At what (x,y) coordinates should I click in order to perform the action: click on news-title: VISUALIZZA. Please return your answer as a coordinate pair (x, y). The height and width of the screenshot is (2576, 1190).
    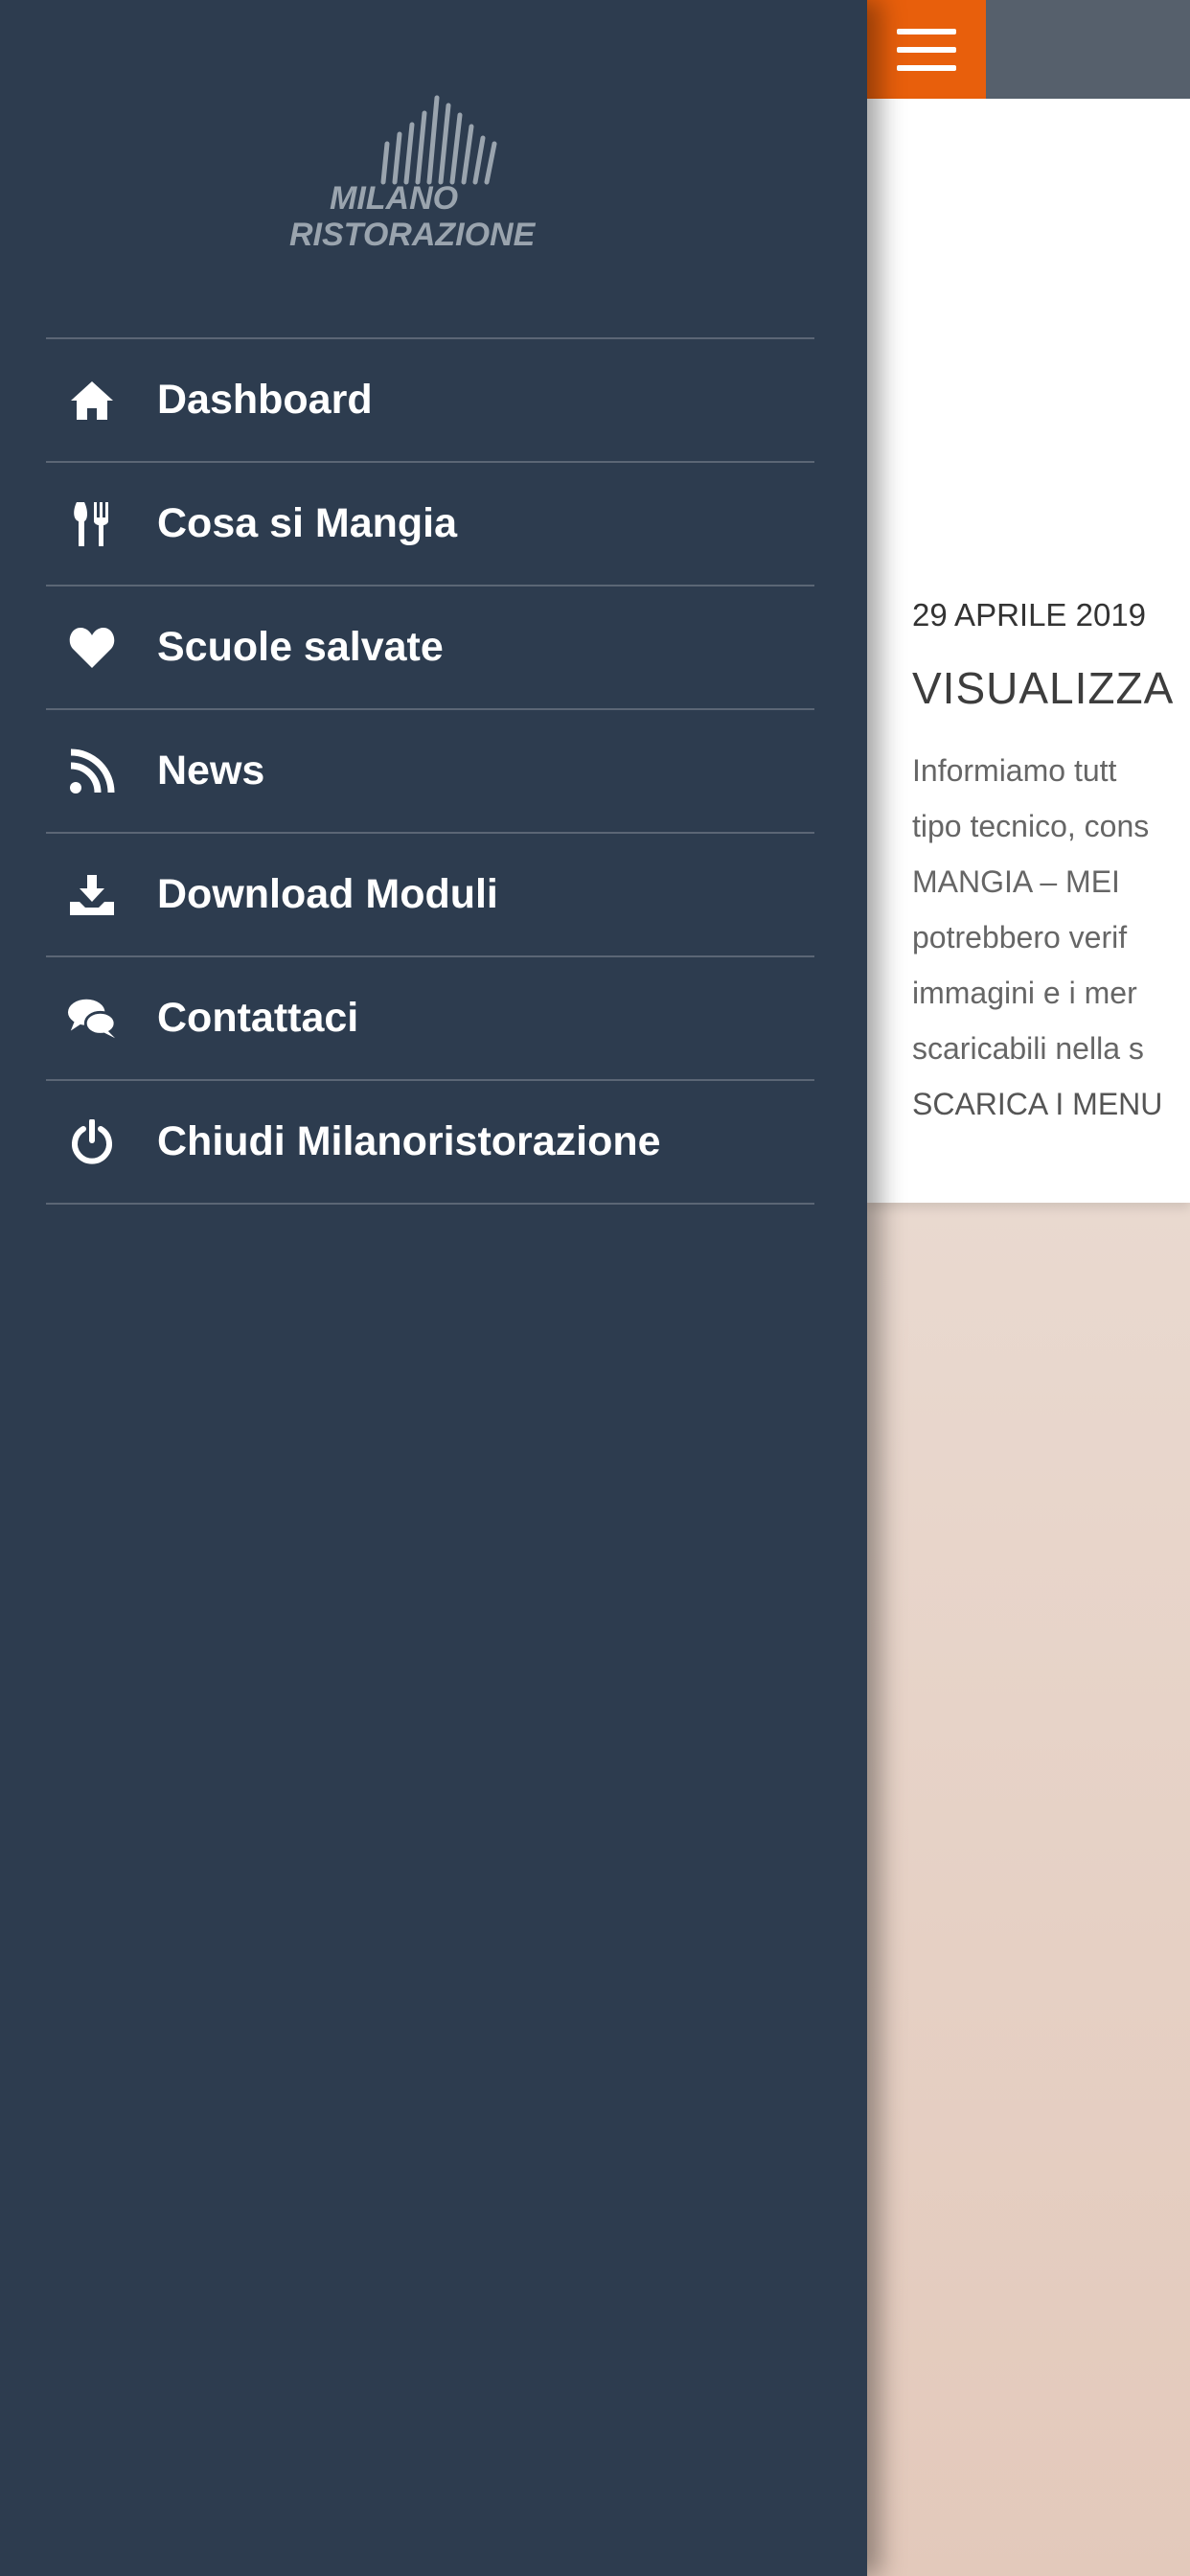
    Looking at the image, I should click on (1043, 688).